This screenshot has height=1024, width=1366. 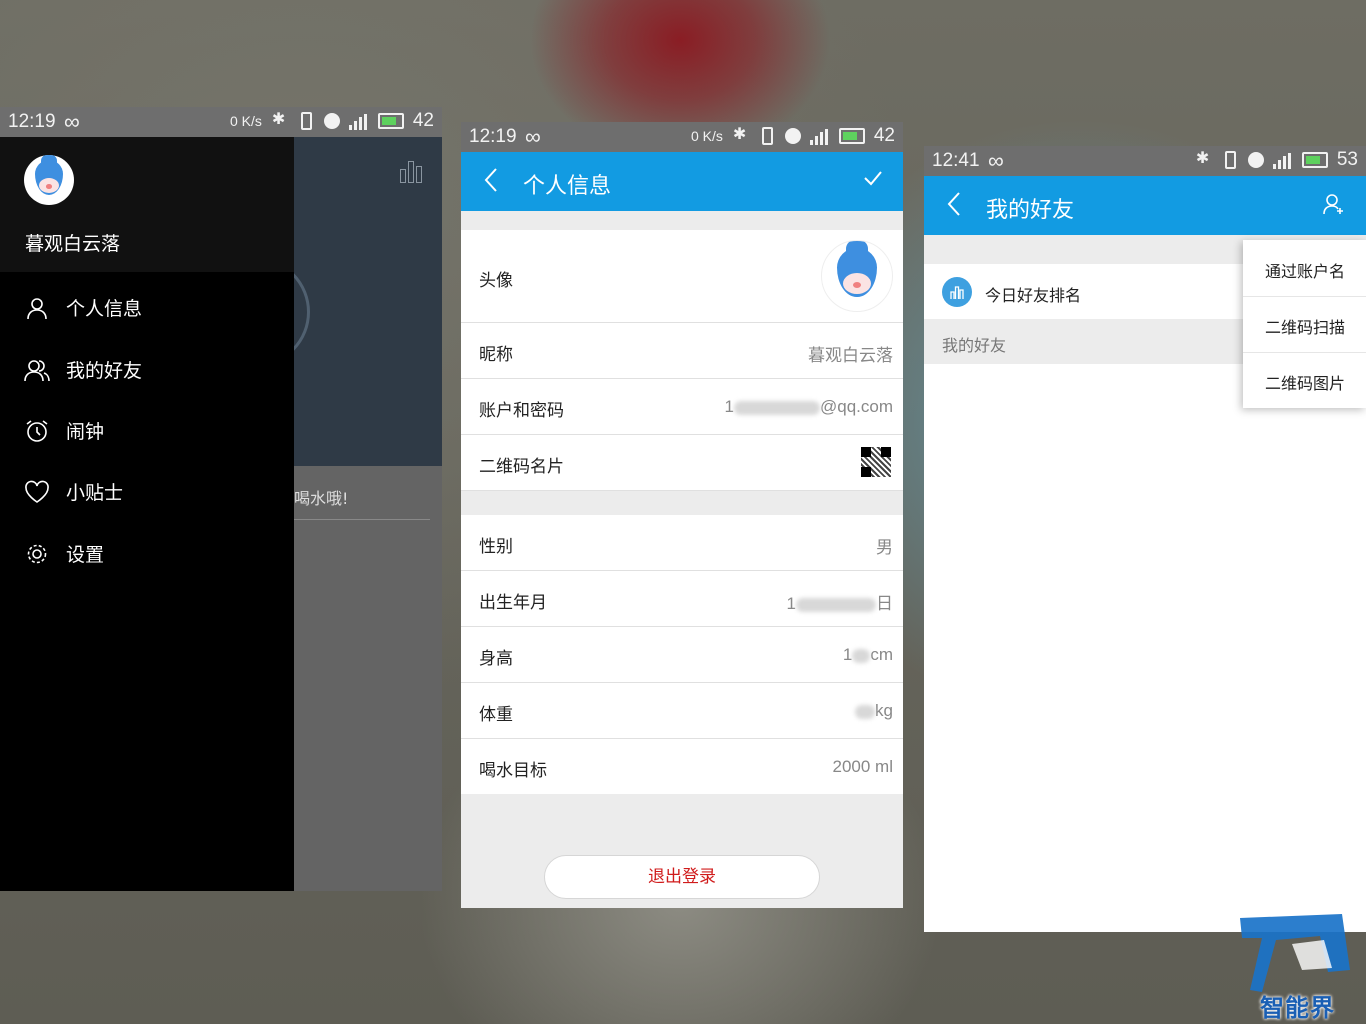 I want to click on row-label: 昵称, so click(x=496, y=355).